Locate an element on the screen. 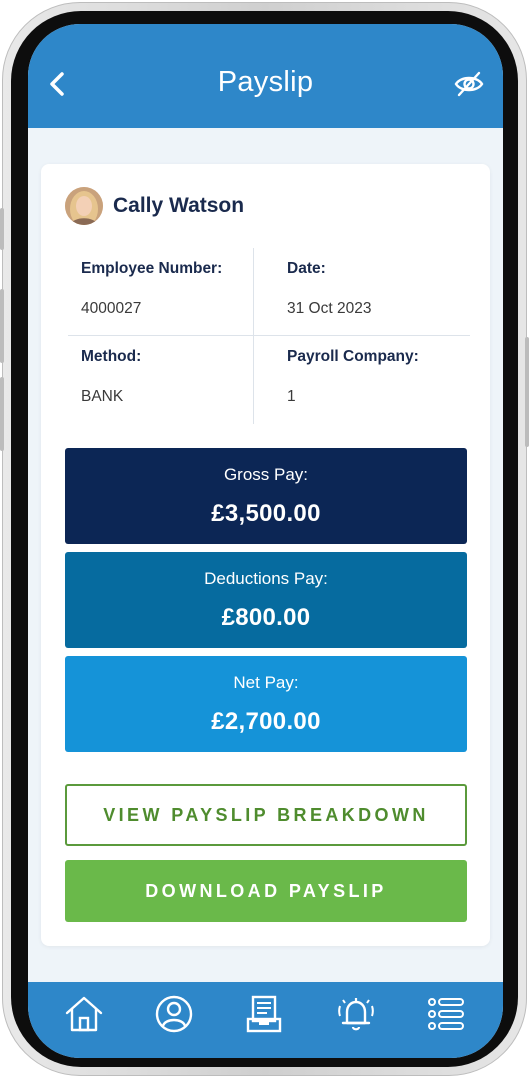 The height and width of the screenshot is (1080, 531). employee-header: Cally Watson is located at coordinates (154, 206).